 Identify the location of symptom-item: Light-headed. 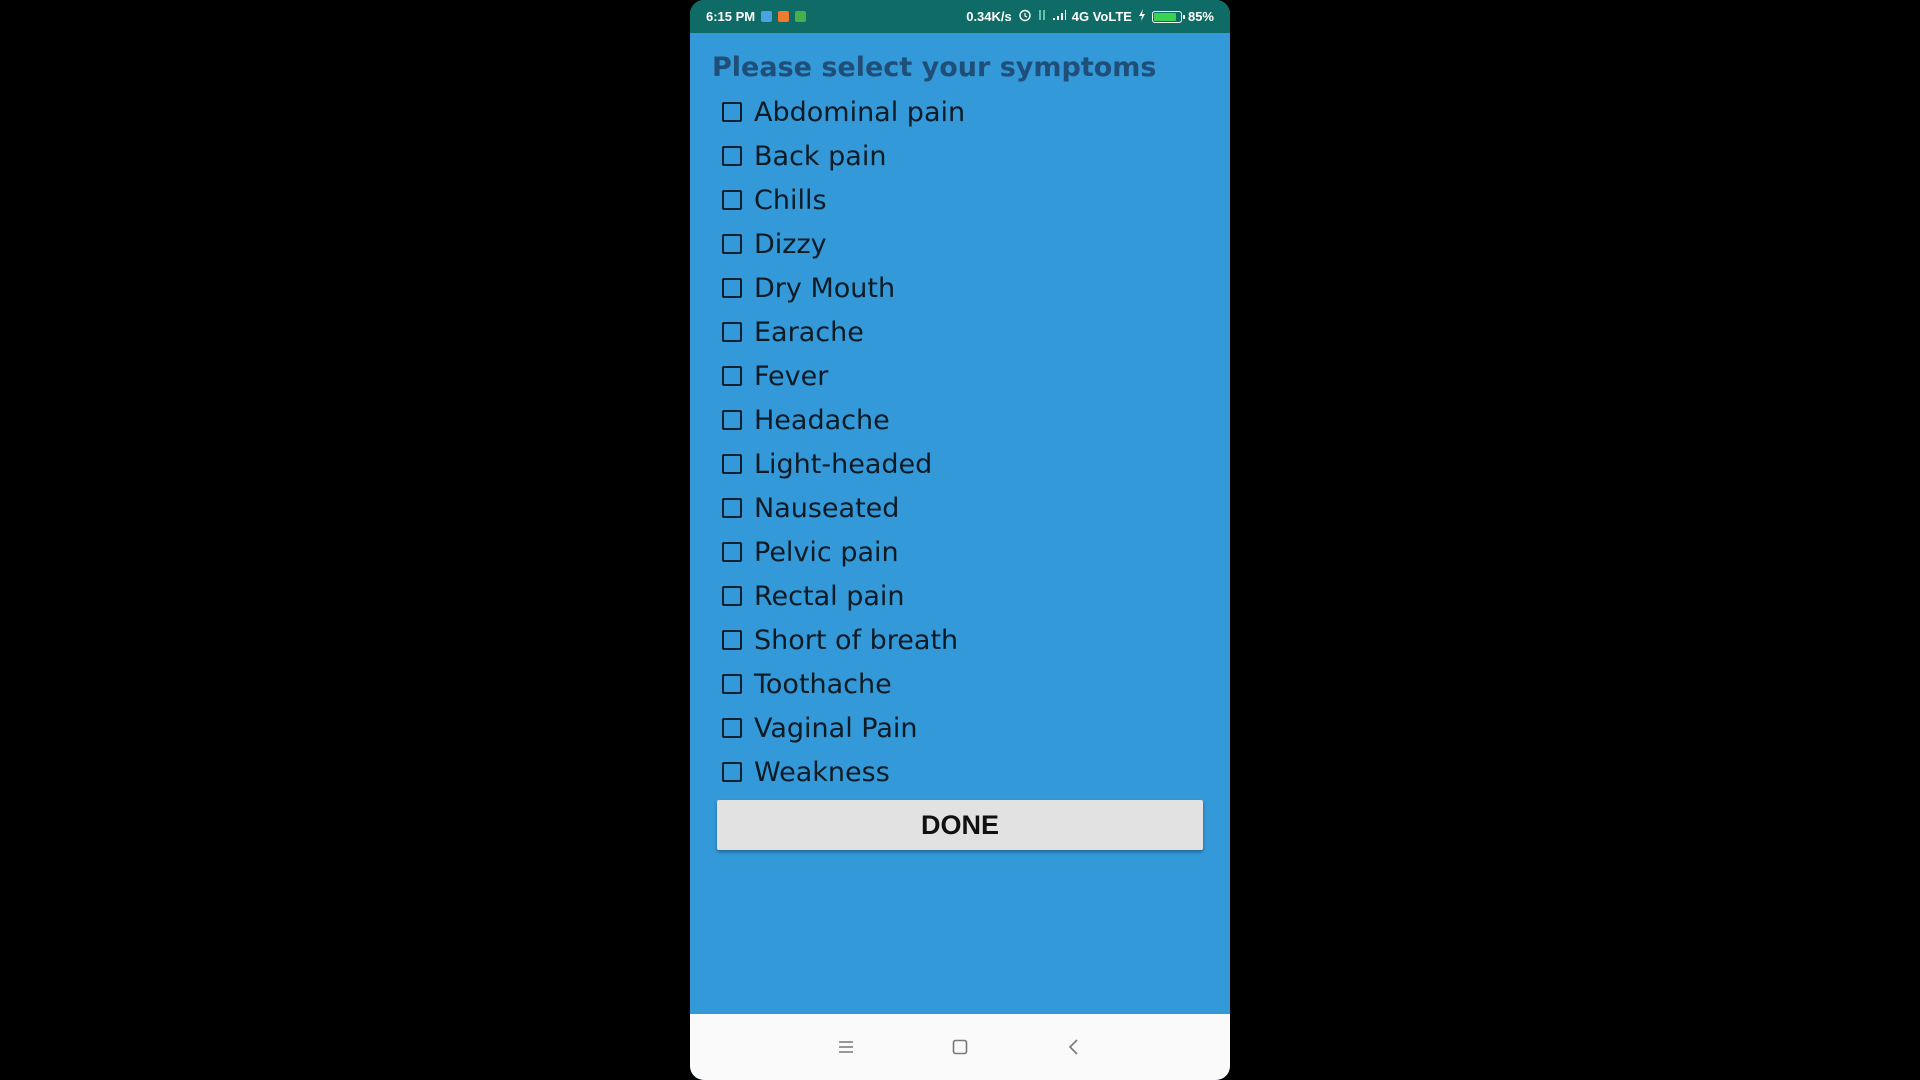
(960, 464).